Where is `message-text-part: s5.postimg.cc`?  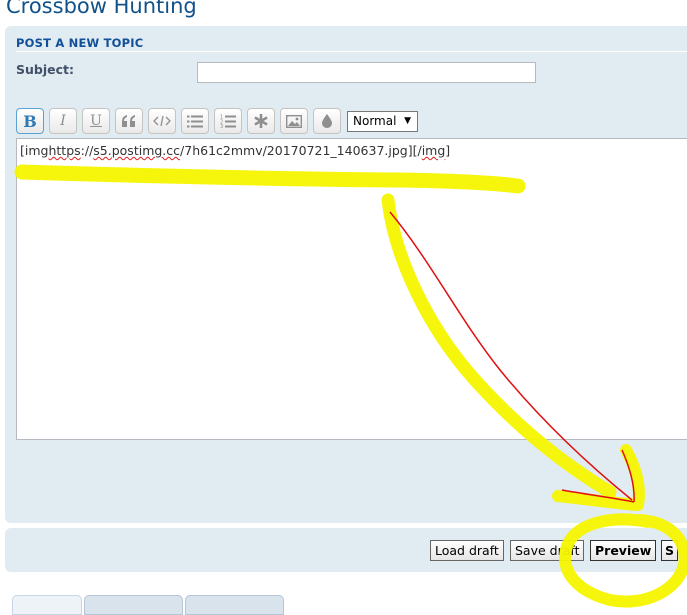 message-text-part: s5.postimg.cc is located at coordinates (137, 150).